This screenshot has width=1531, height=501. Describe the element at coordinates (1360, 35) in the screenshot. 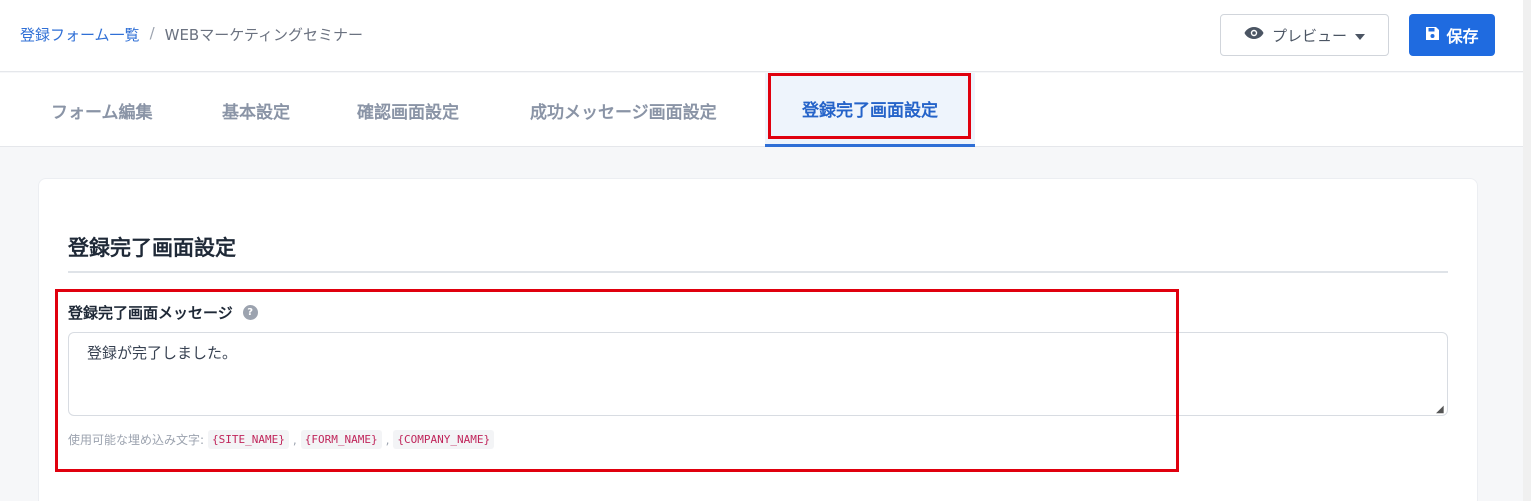

I see `caret-down-icon` at that location.